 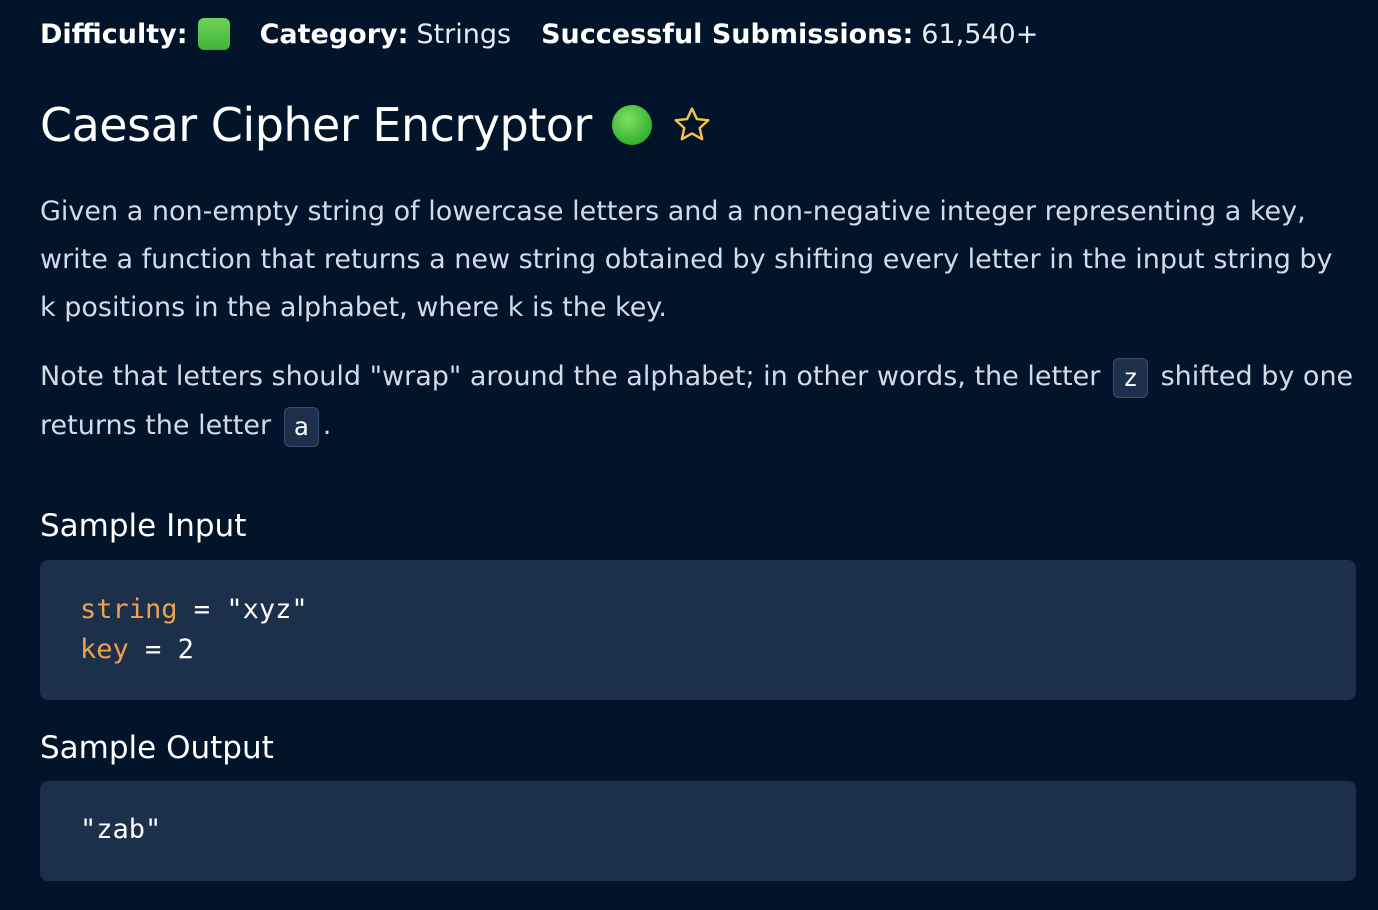 I want to click on code-value: 2, so click(x=185, y=649).